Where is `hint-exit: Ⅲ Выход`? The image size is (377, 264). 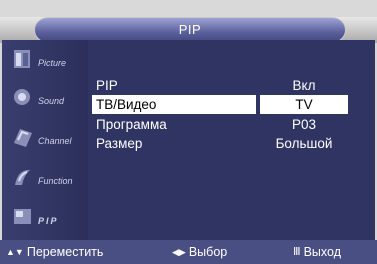
hint-exit: Ⅲ Выход is located at coordinates (317, 252).